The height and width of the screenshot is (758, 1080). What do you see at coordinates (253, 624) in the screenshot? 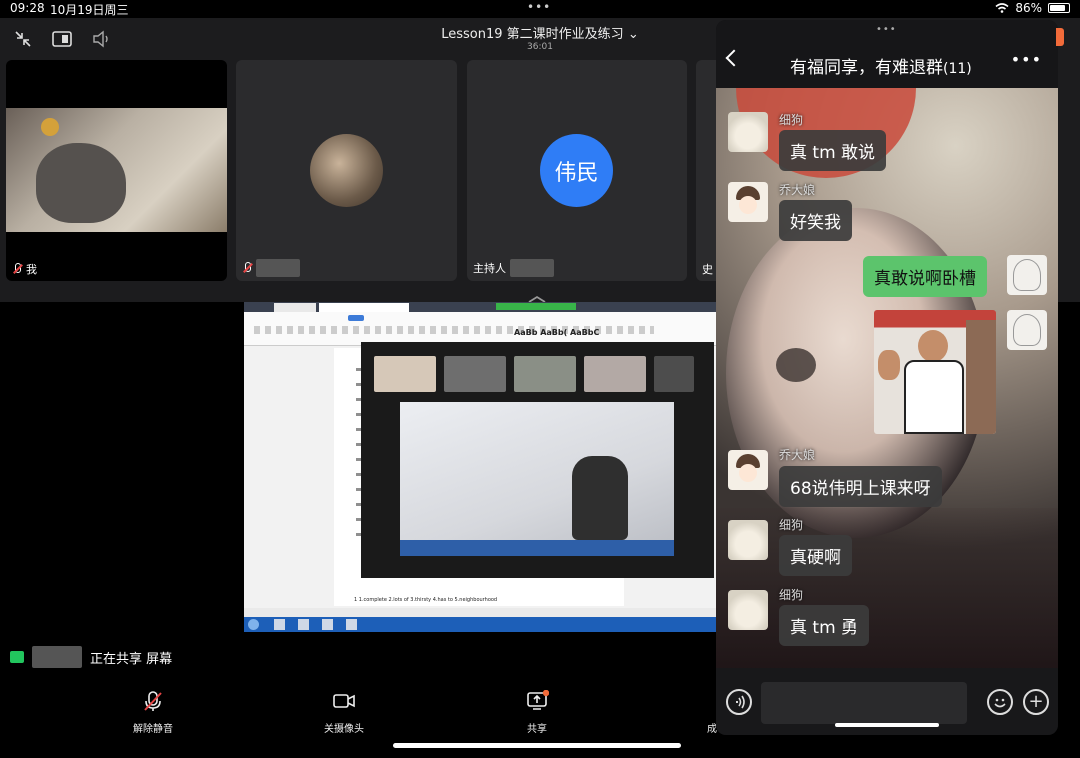
I see `start-icon` at bounding box center [253, 624].